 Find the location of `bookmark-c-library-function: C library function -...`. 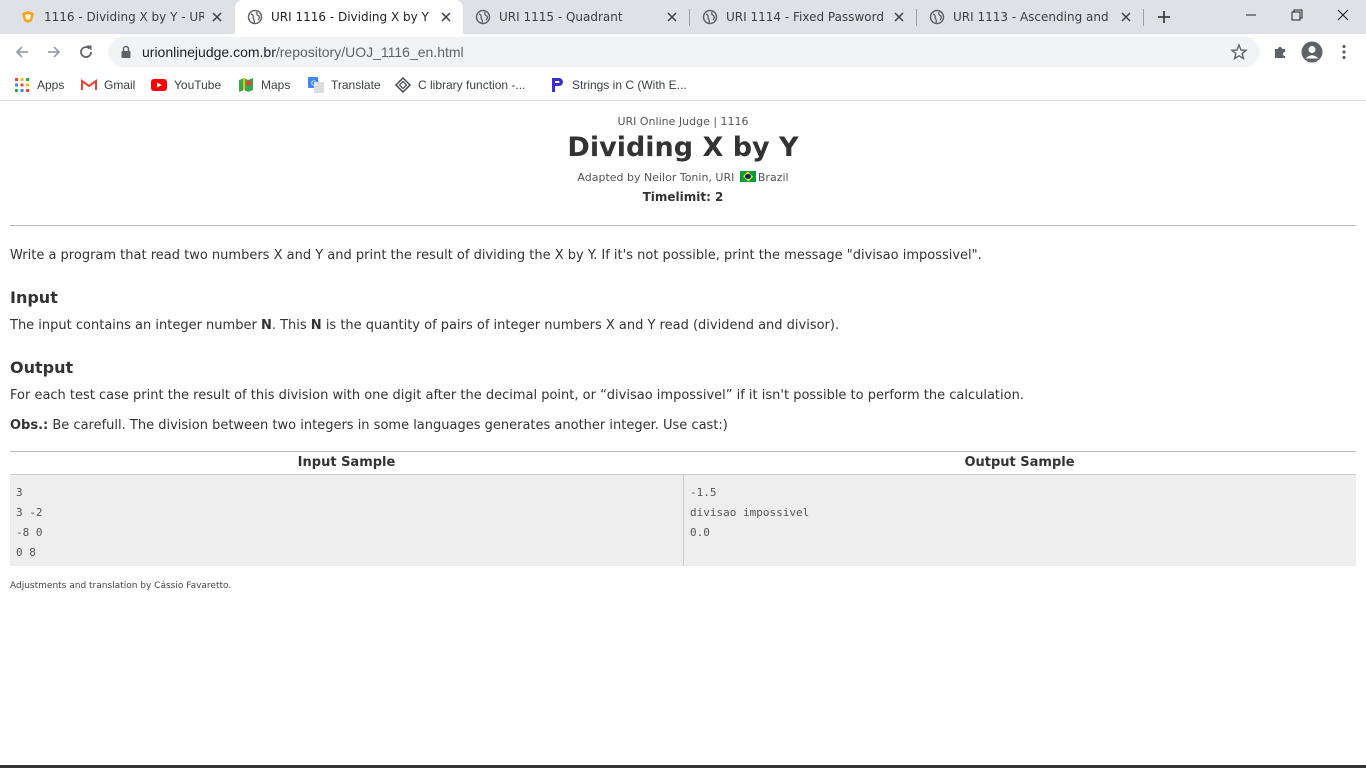

bookmark-c-library-function: C library function -... is located at coordinates (460, 85).